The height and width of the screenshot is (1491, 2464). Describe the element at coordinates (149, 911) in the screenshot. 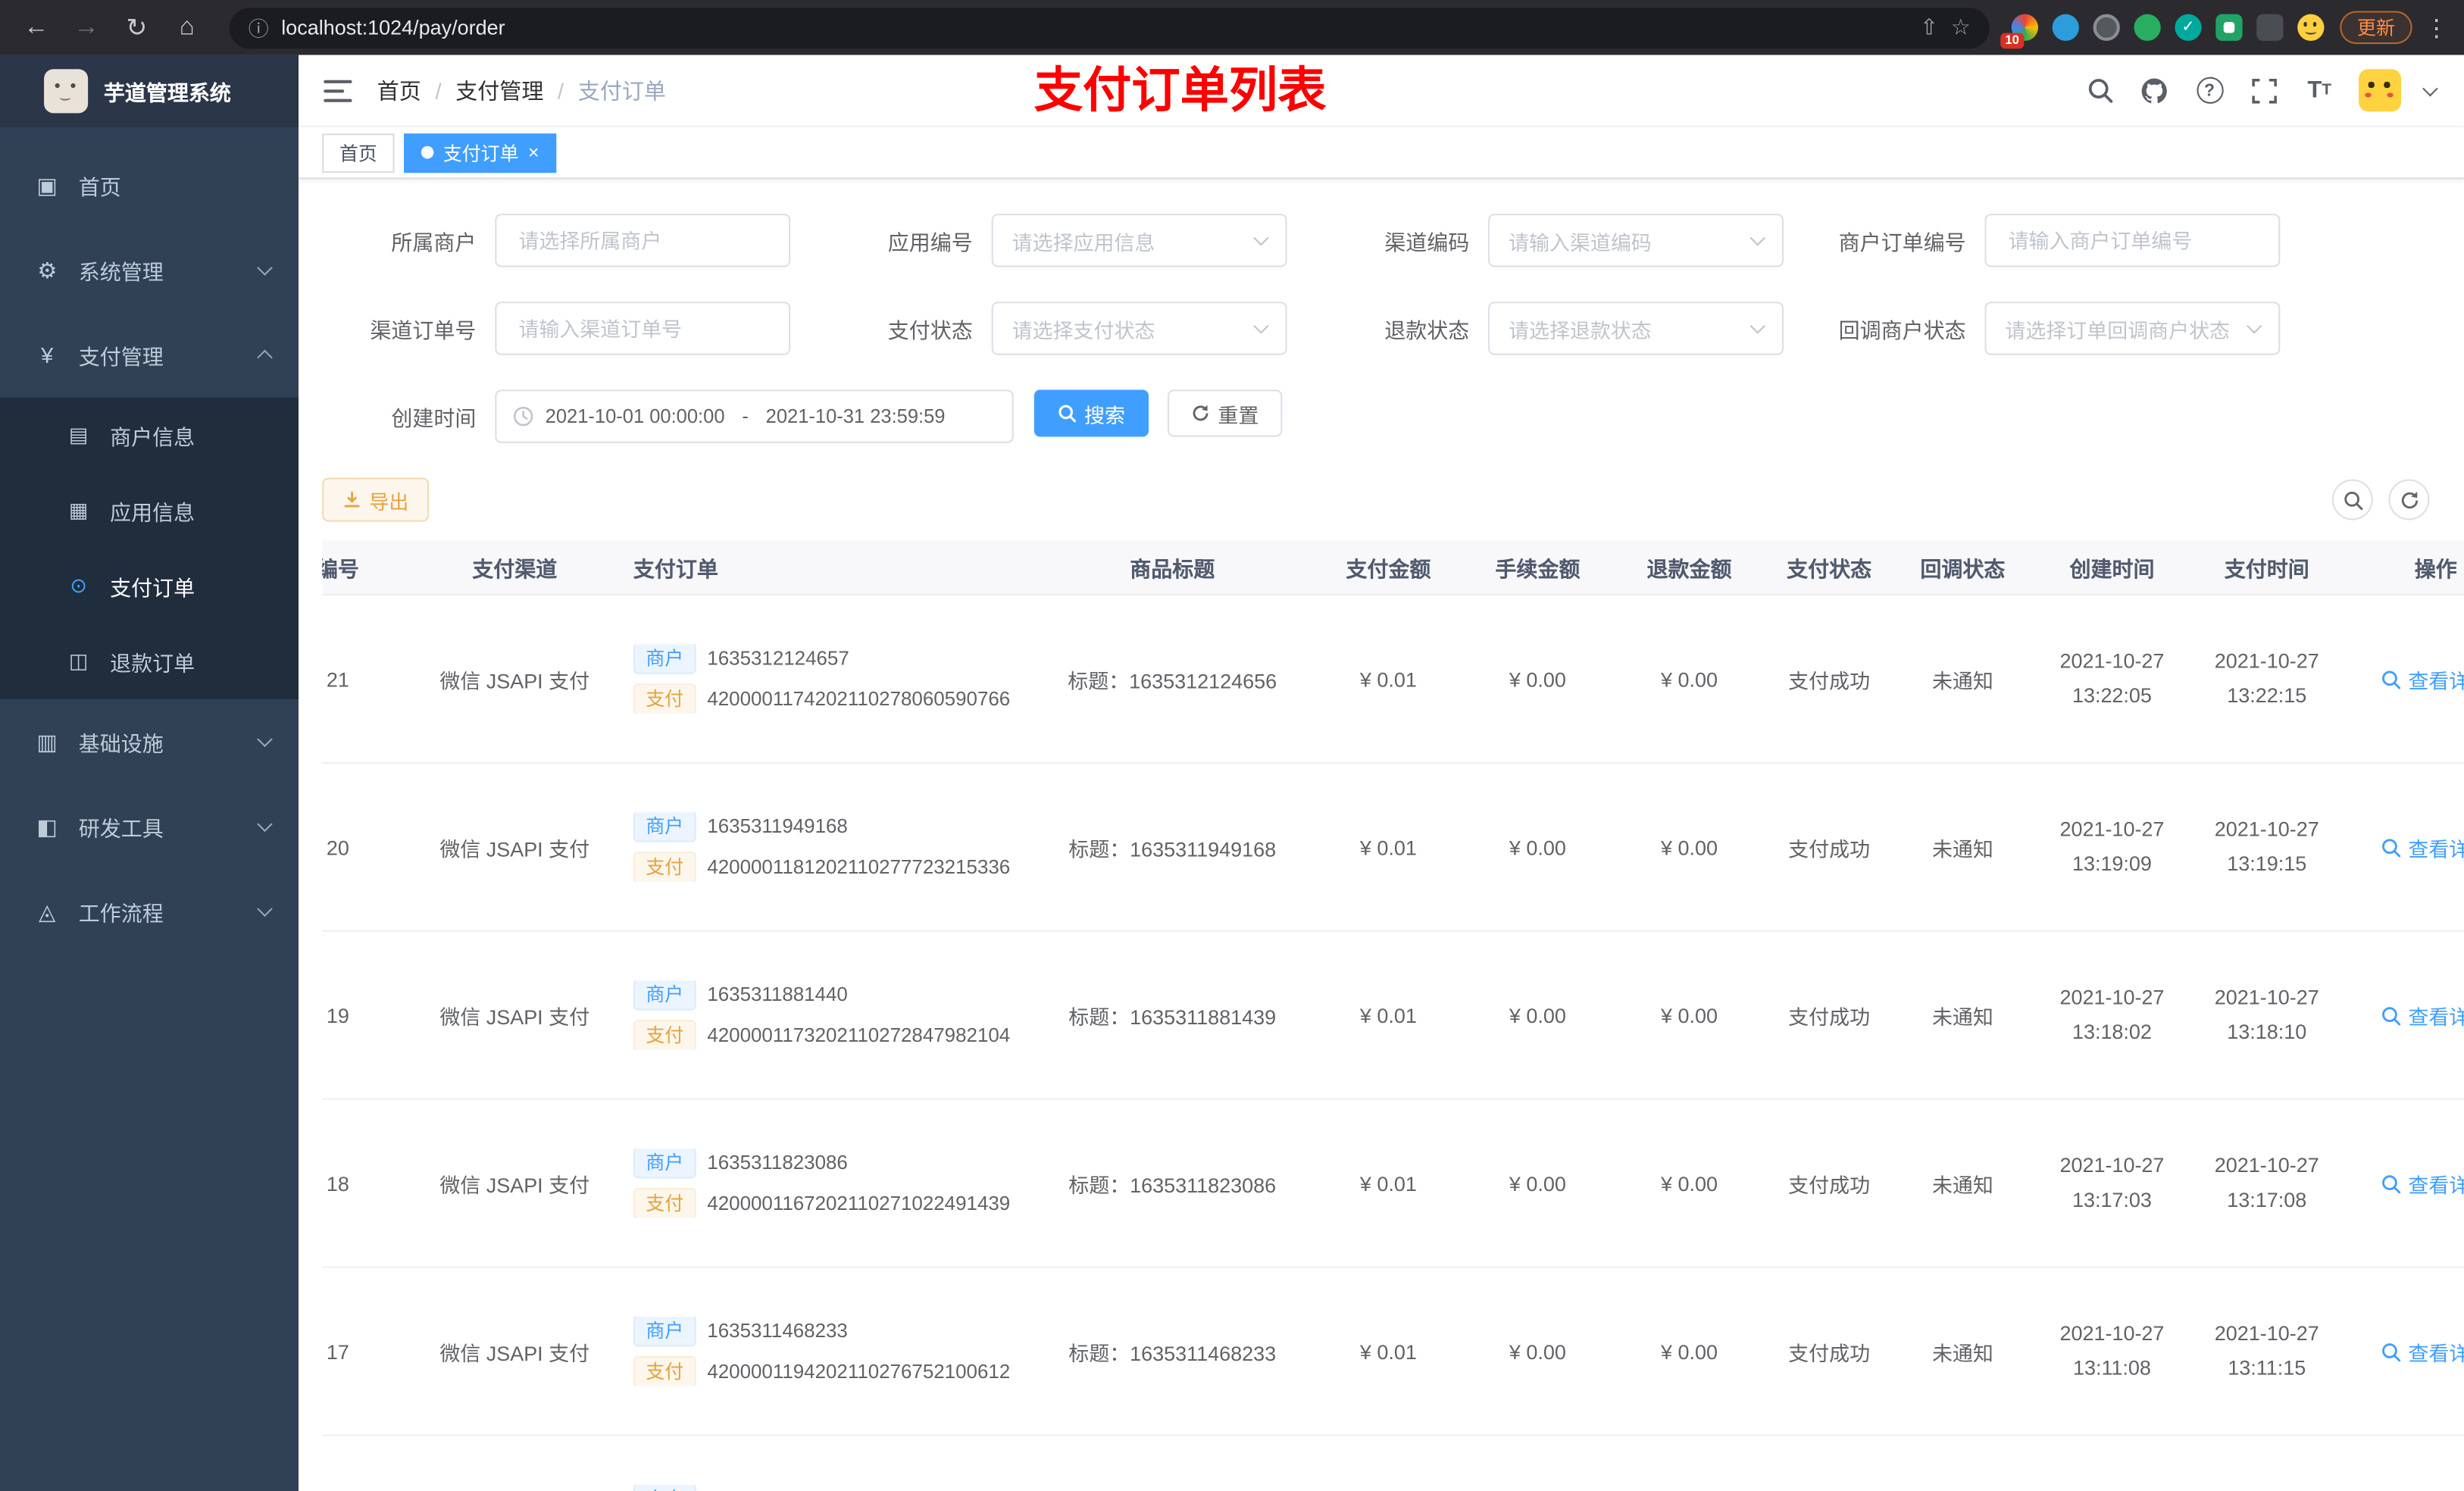

I see `sidebar-item-workflow: ◬ 工作流程` at that location.